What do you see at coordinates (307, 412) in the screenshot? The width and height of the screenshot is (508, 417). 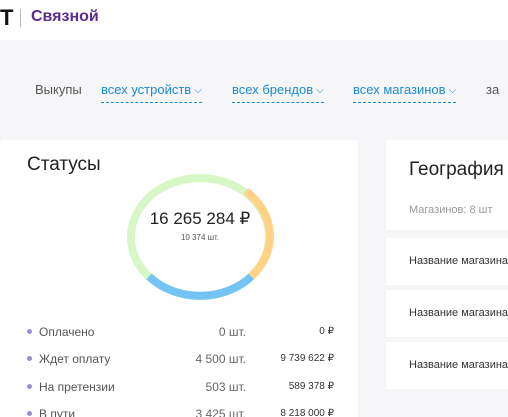 I see `status-sum: 8 218 000 ₽` at bounding box center [307, 412].